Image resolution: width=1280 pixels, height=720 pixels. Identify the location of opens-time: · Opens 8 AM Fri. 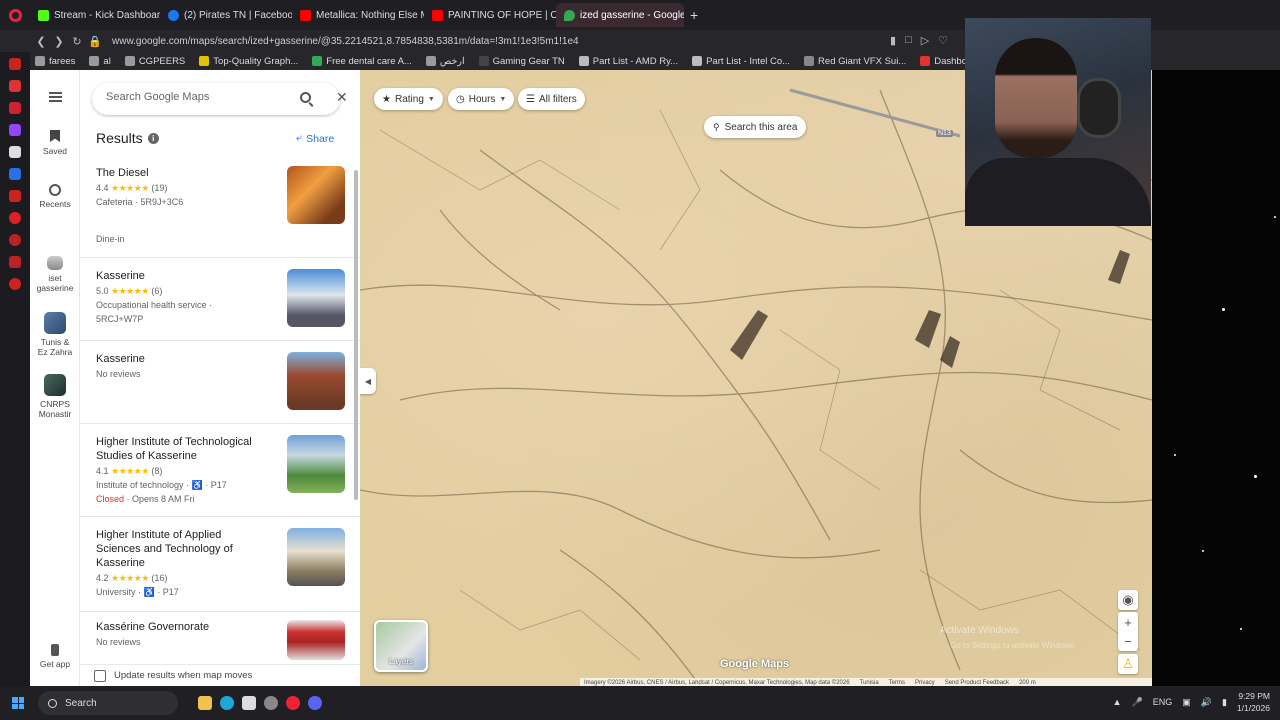
(159, 499).